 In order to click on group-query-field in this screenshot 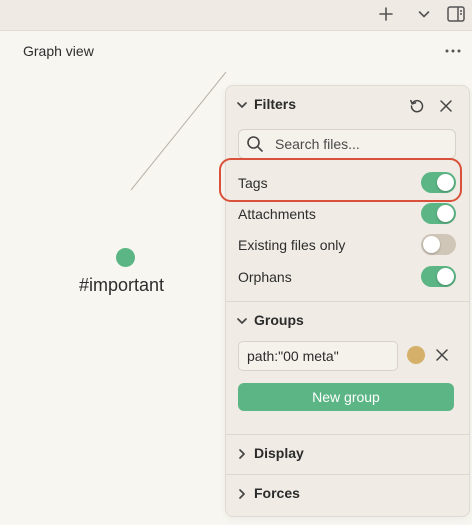, I will do `click(318, 356)`.